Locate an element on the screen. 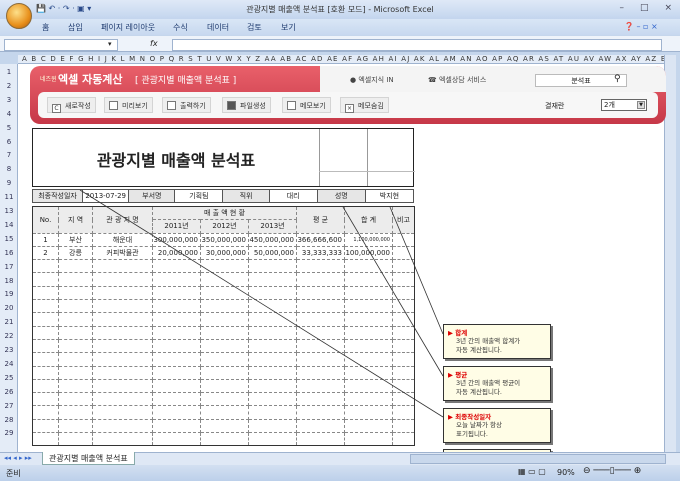  office-button is located at coordinates (19, 16).